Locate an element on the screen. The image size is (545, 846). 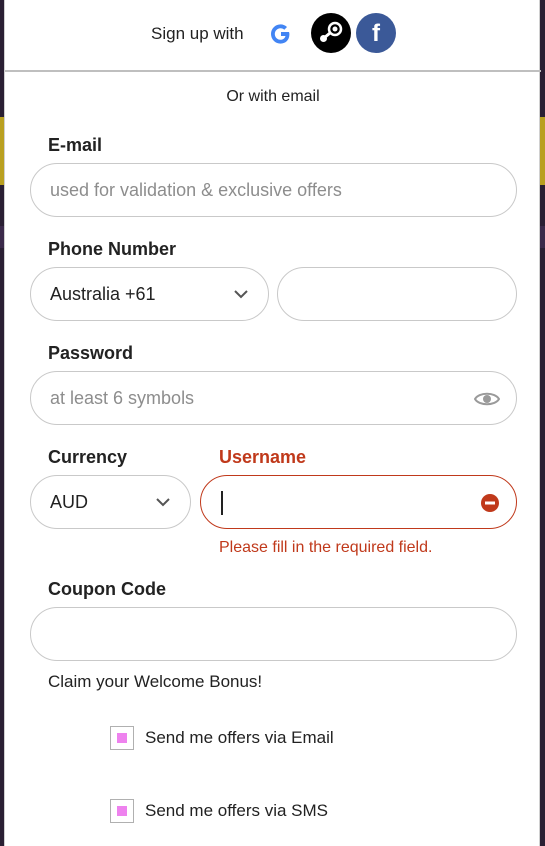
eye-icon is located at coordinates (487, 399).